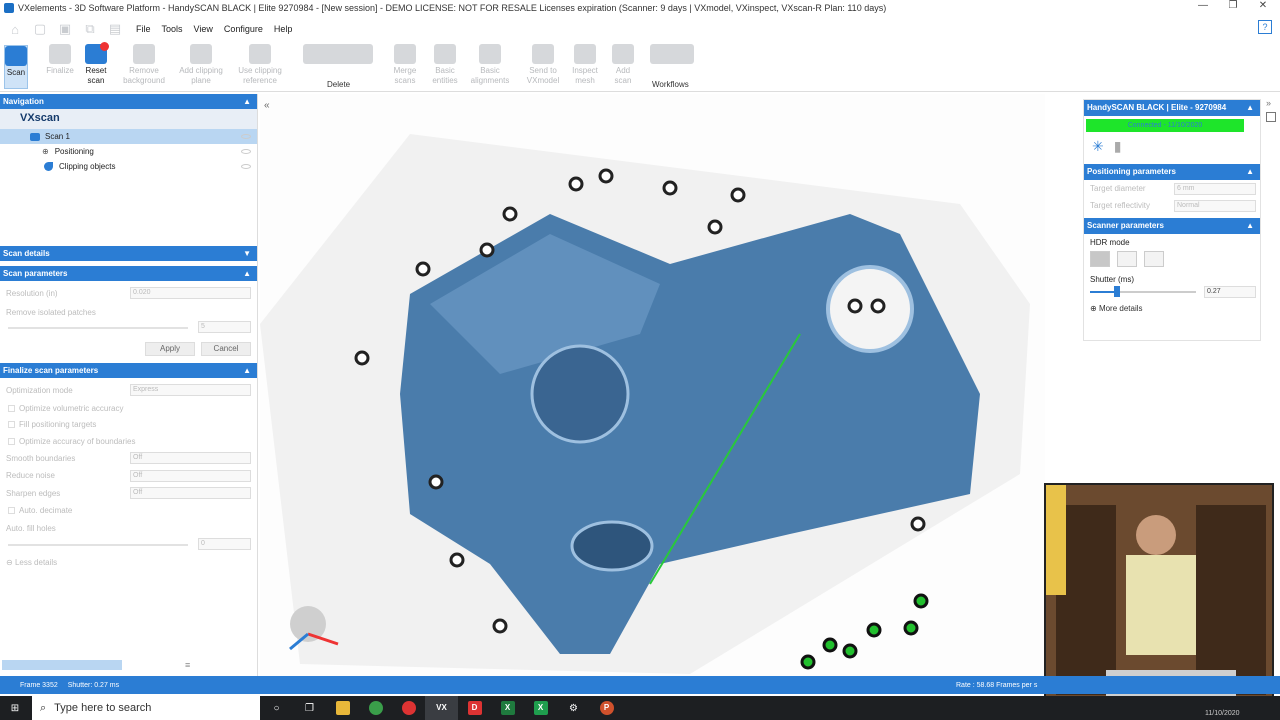 Image resolution: width=1280 pixels, height=720 pixels. What do you see at coordinates (16, 67) in the screenshot?
I see `scan-button: Scan` at bounding box center [16, 67].